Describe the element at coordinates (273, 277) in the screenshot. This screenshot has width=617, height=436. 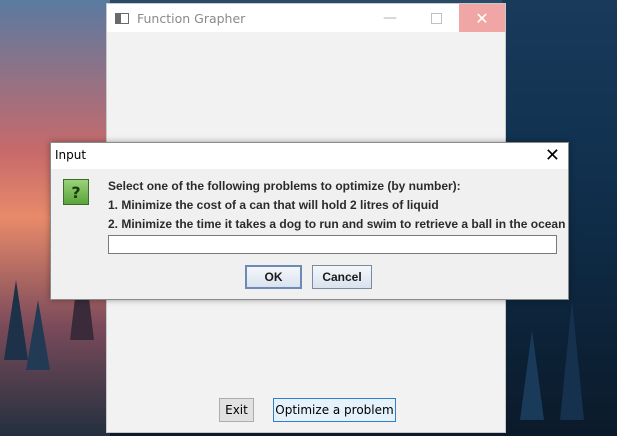
I see `ok-button: OK` at that location.